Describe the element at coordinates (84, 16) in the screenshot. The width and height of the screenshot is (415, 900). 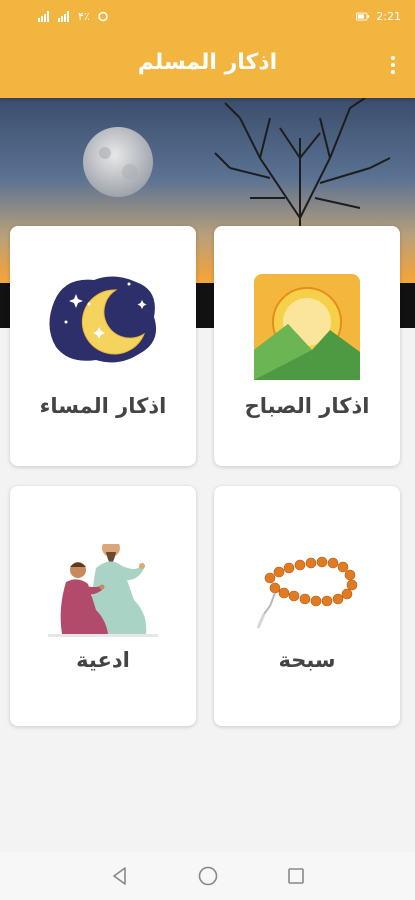
I see `data-indicator: ۴٪` at that location.